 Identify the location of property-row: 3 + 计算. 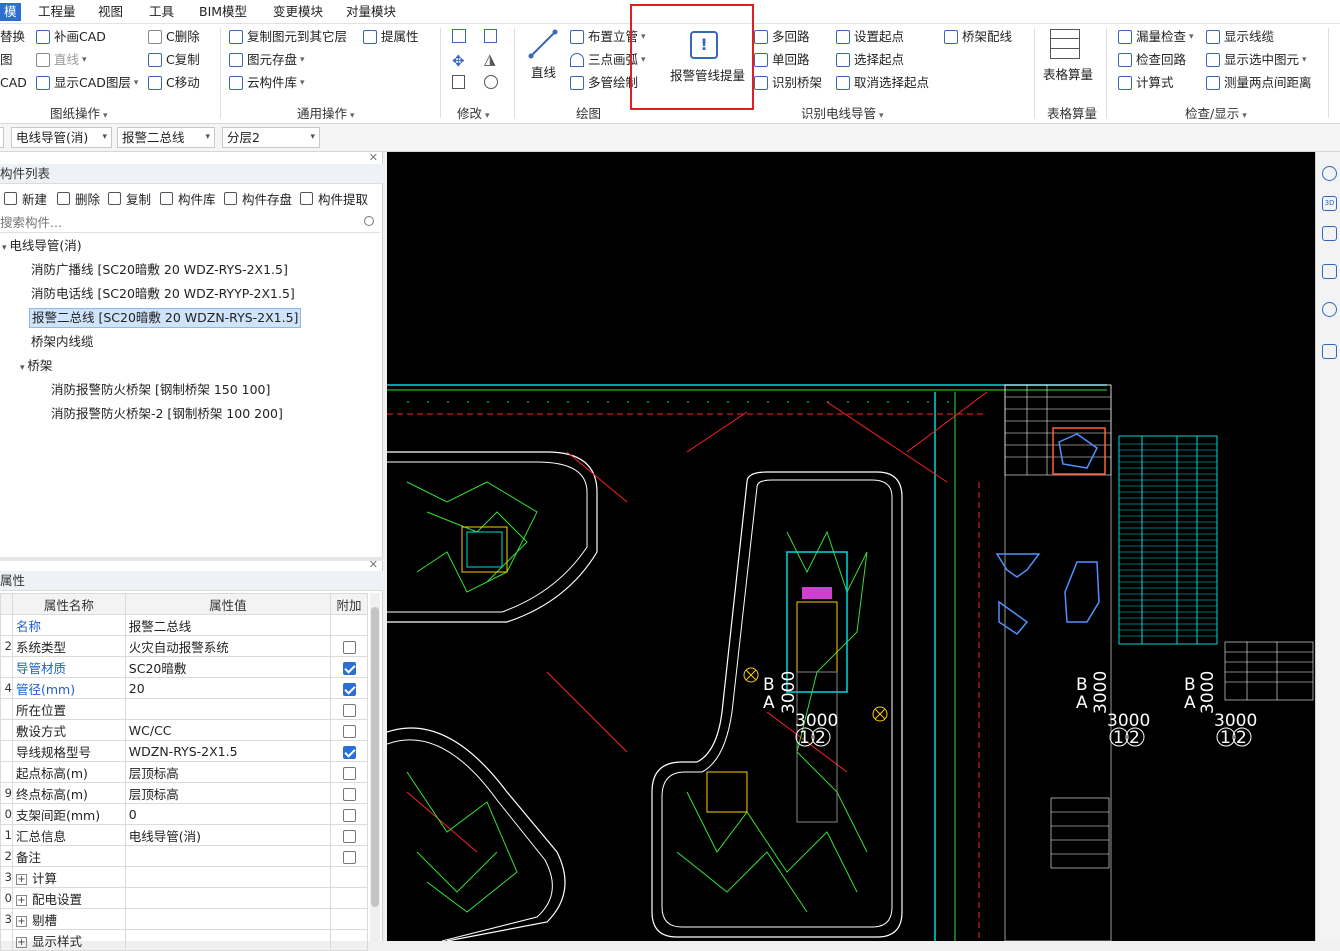
(184, 877).